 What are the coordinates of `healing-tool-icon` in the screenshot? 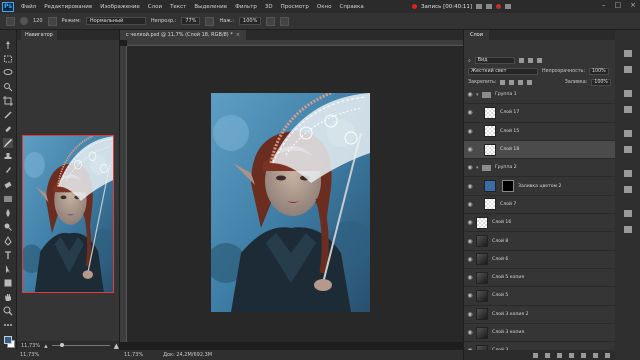 It's located at (8, 129).